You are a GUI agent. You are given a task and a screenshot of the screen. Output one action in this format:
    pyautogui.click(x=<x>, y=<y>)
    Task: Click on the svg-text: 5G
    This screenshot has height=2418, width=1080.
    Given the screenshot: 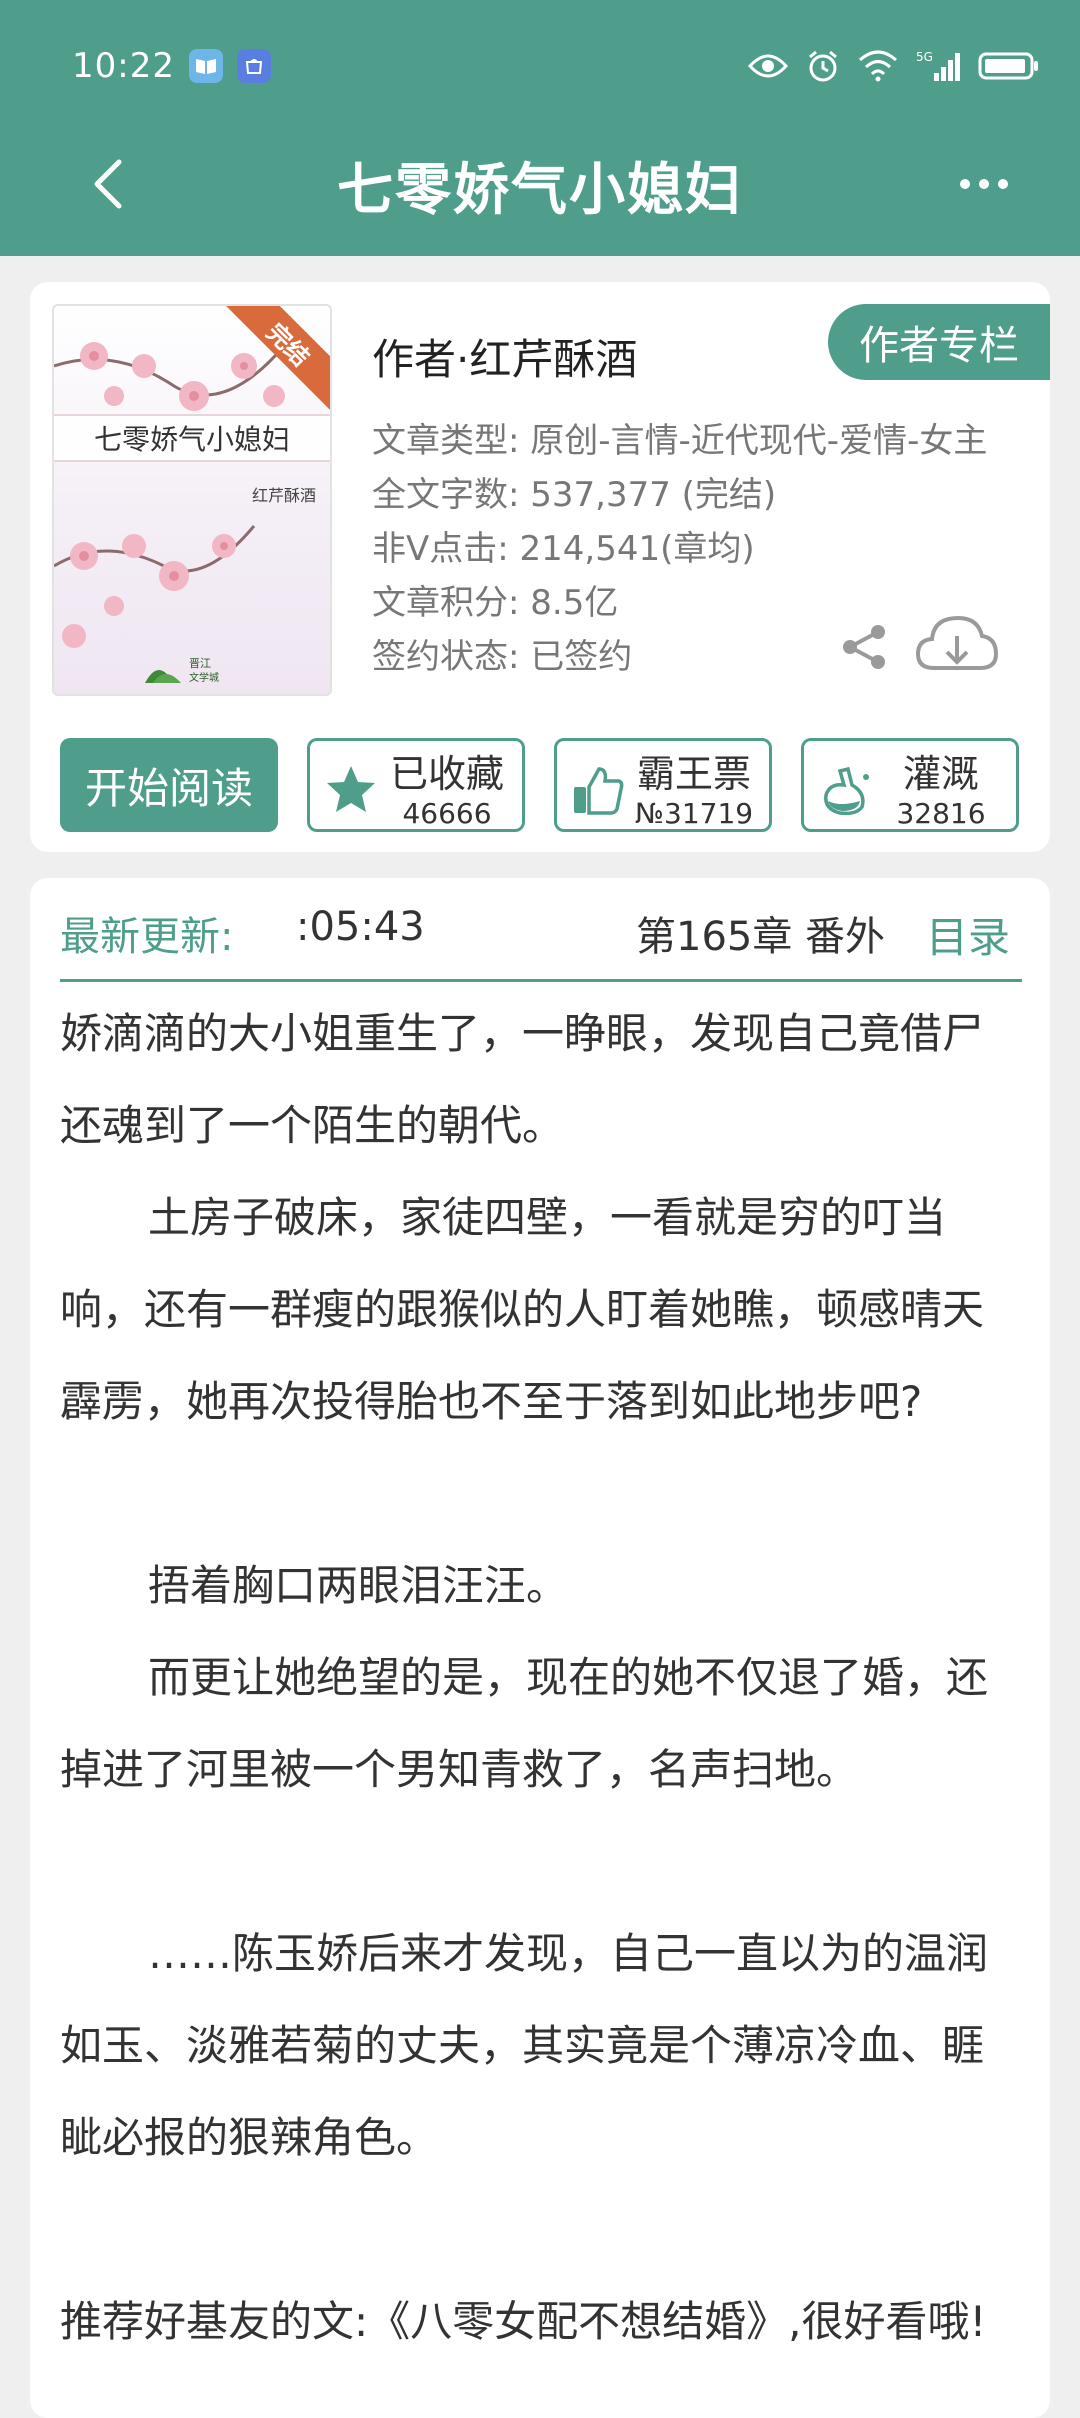 What is the action you would take?
    pyautogui.click(x=924, y=57)
    